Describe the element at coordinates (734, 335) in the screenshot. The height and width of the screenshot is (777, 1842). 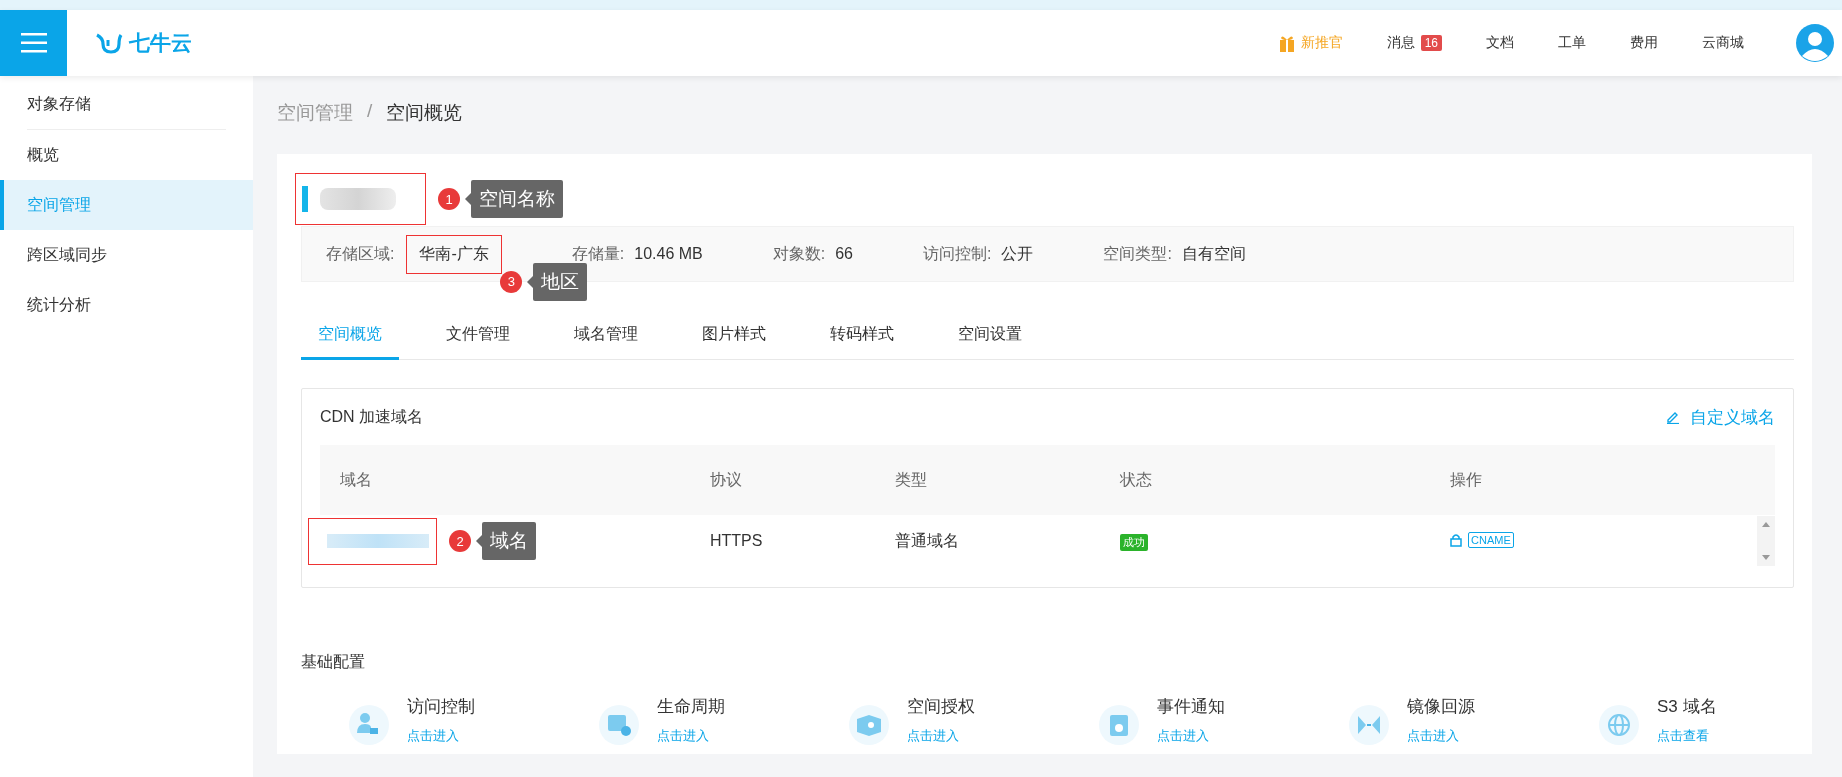
I see `tab: 图片样式` at that location.